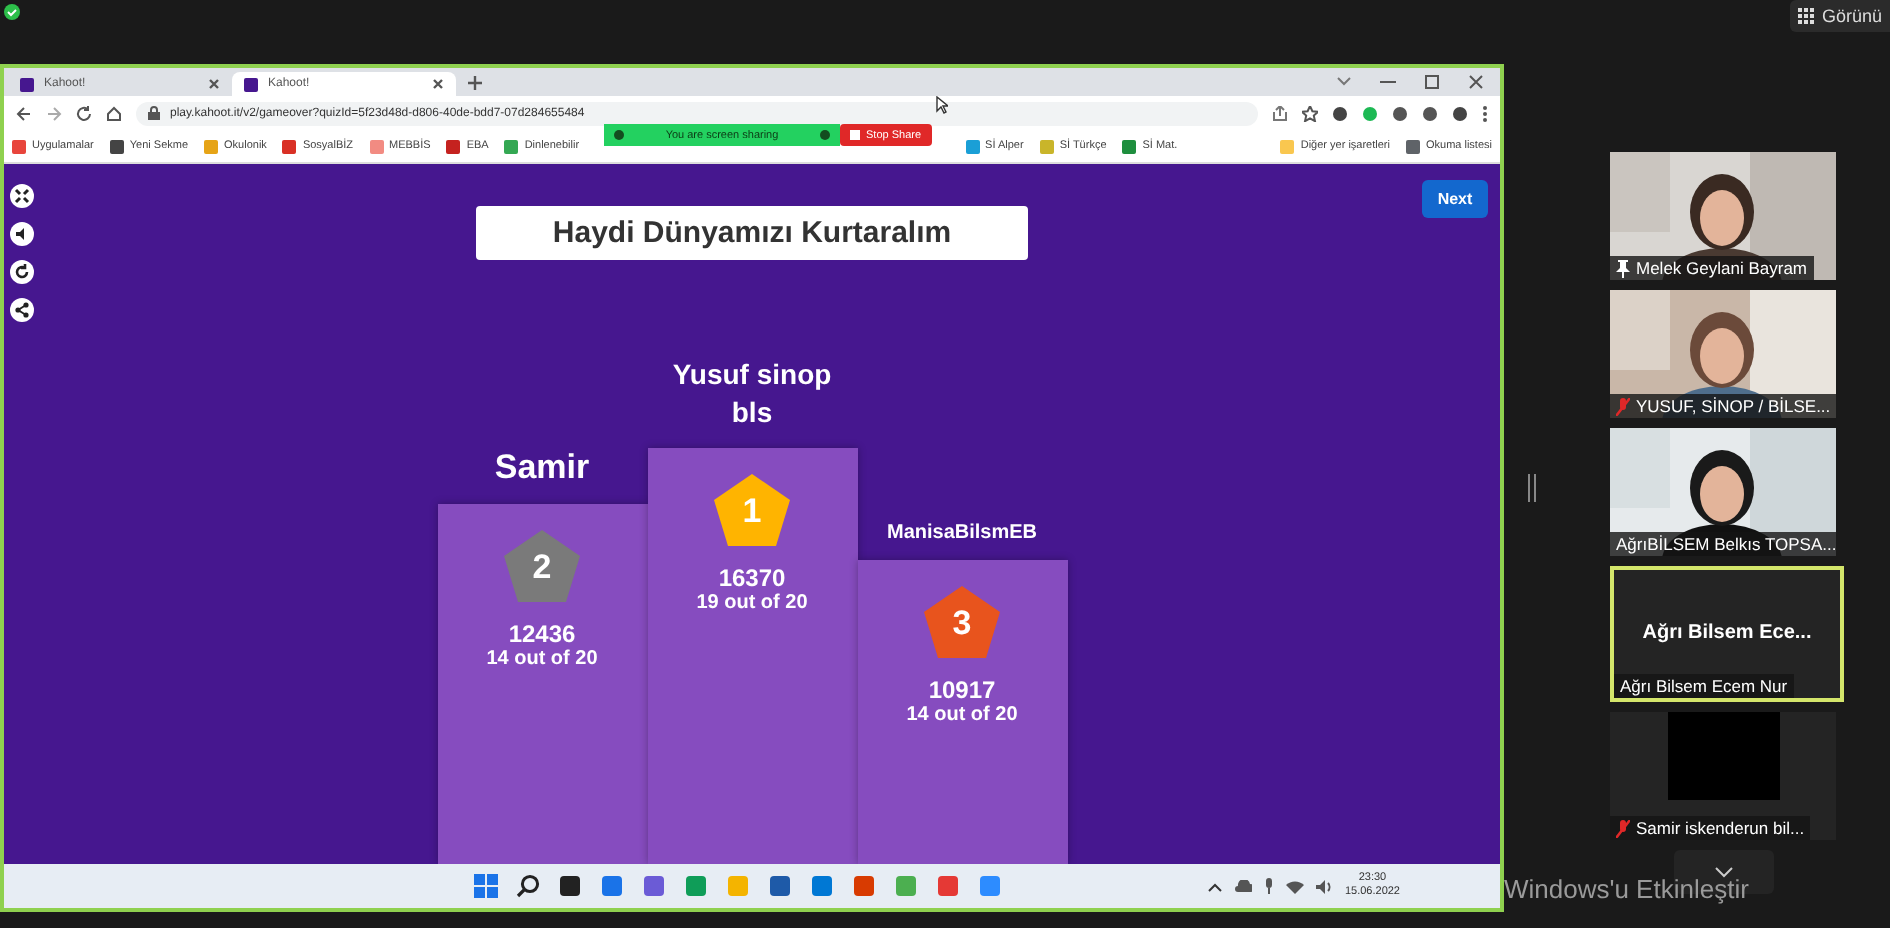  Describe the element at coordinates (1310, 113) in the screenshot. I see `star-icon` at that location.